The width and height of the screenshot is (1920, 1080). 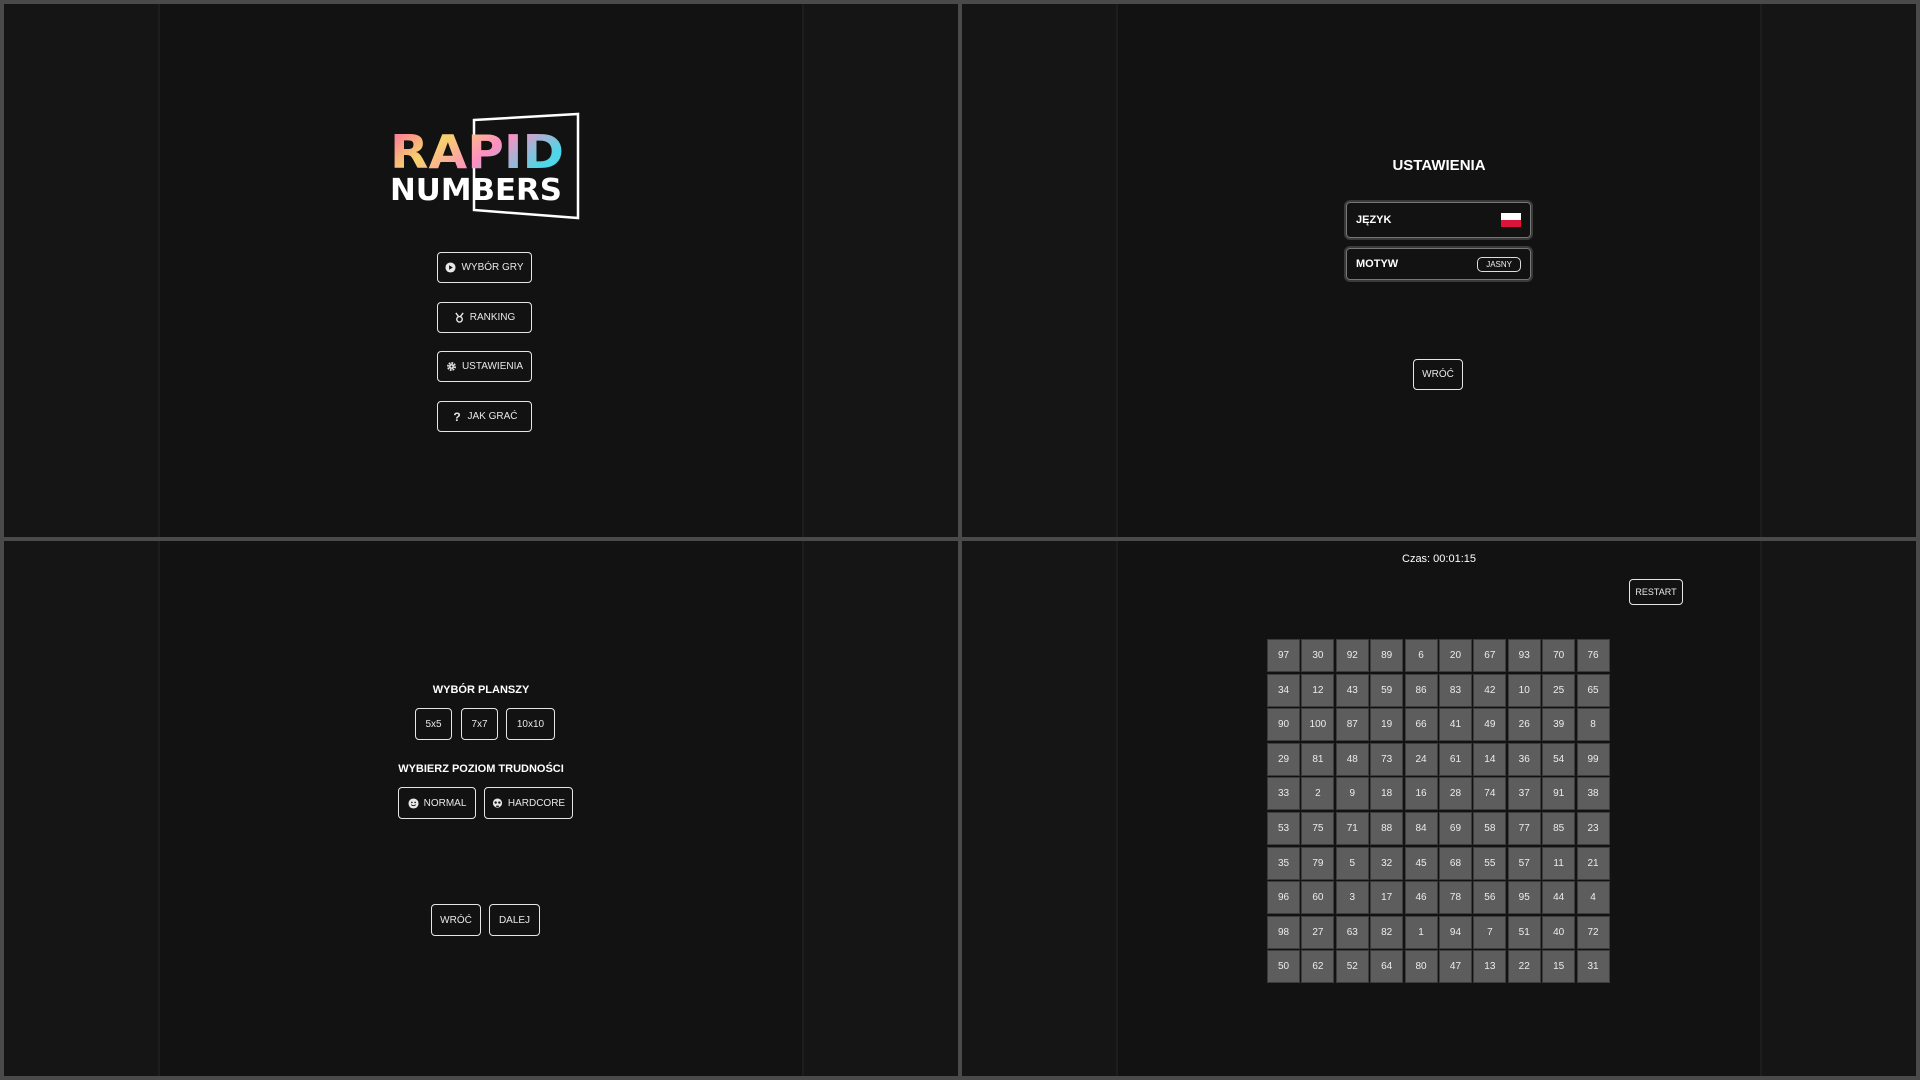 What do you see at coordinates (1283, 690) in the screenshot?
I see `grid-cell: 34` at bounding box center [1283, 690].